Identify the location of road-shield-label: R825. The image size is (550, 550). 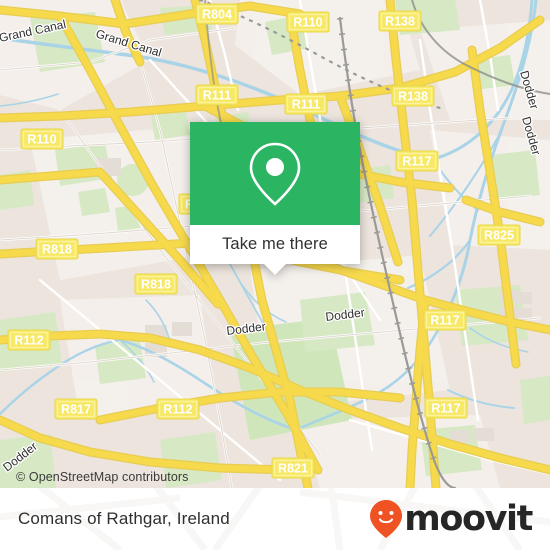
(499, 236).